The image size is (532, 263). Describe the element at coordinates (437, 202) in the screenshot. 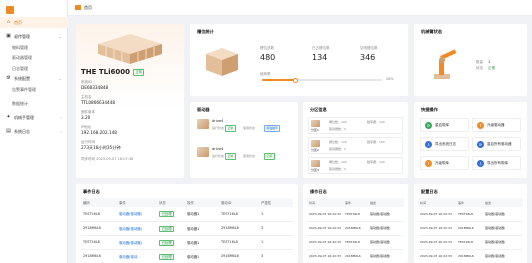

I see `column-header: 时间` at that location.